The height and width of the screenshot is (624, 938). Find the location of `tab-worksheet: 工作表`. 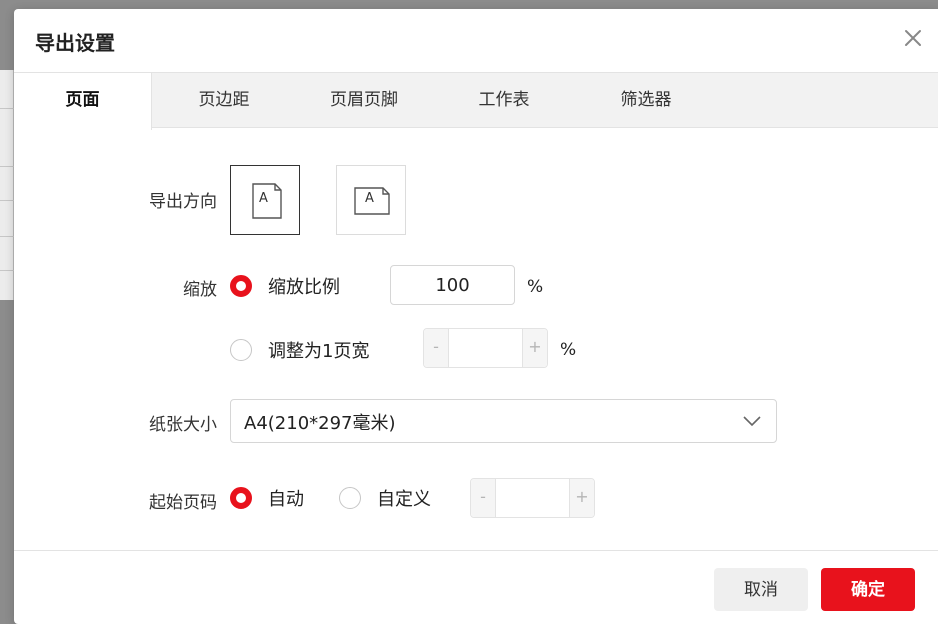

tab-worksheet: 工作表 is located at coordinates (504, 100).